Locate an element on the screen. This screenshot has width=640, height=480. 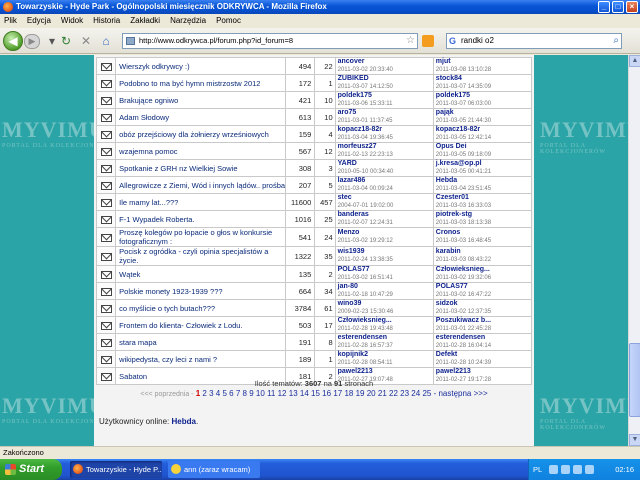
tray-volume-icon is located at coordinates (565, 469).